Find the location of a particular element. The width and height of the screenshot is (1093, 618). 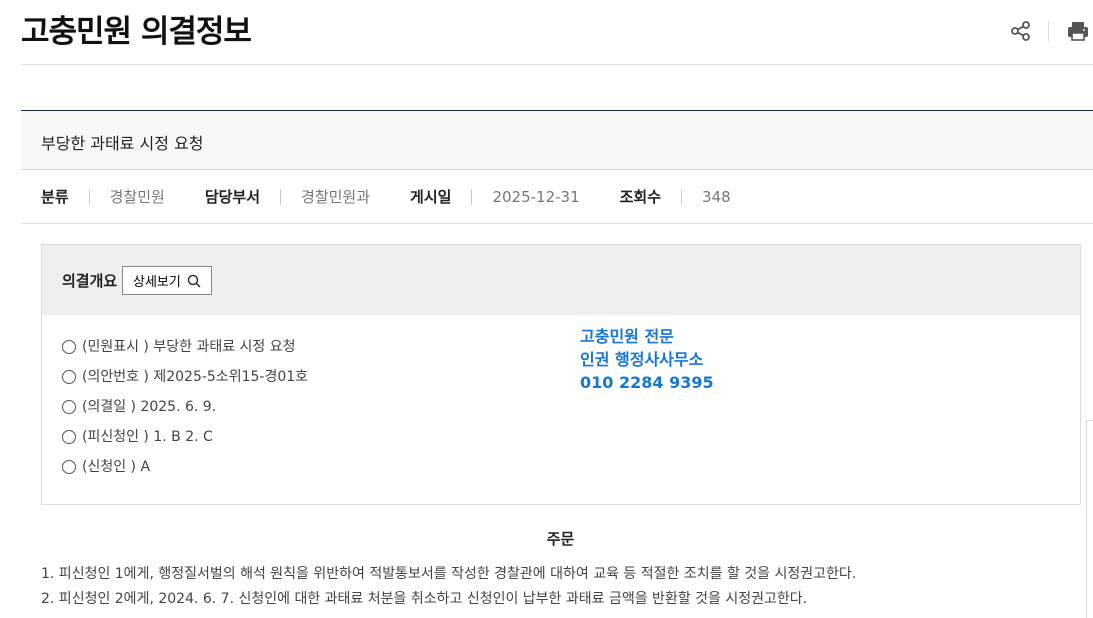

print-button is located at coordinates (1078, 31).